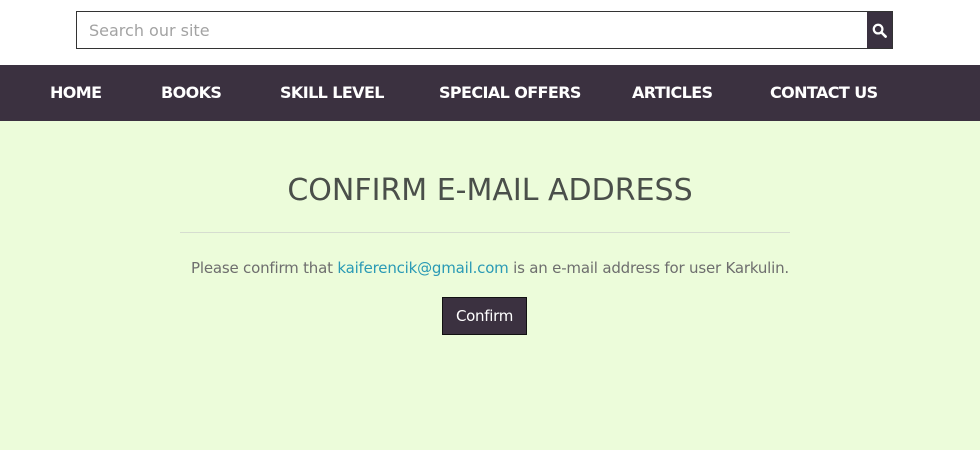  I want to click on nav-item-special-offers: SPECIAL OFFERS, so click(510, 93).